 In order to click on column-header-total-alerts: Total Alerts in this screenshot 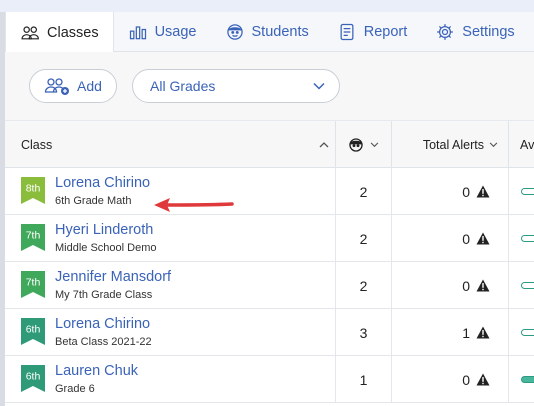, I will do `click(449, 145)`.